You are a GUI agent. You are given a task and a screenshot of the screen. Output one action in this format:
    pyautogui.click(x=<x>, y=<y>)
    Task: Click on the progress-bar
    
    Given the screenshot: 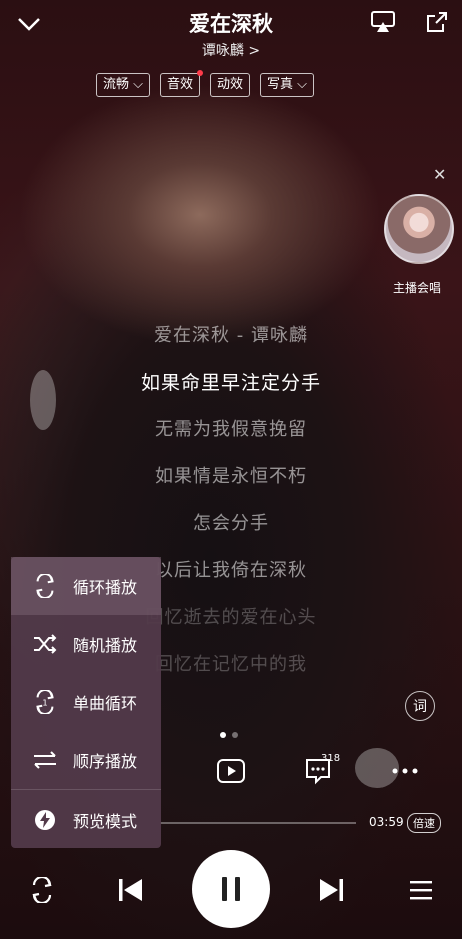 What is the action you would take?
    pyautogui.click(x=258, y=823)
    